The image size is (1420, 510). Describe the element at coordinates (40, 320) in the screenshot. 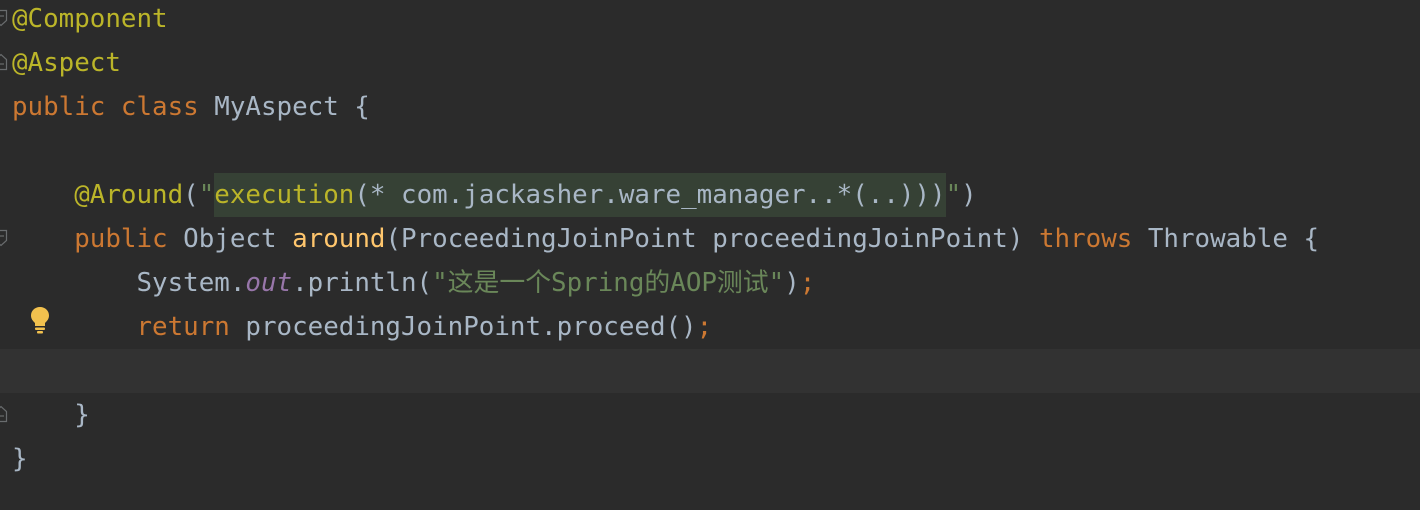

I see `intention-bulb-icon` at that location.